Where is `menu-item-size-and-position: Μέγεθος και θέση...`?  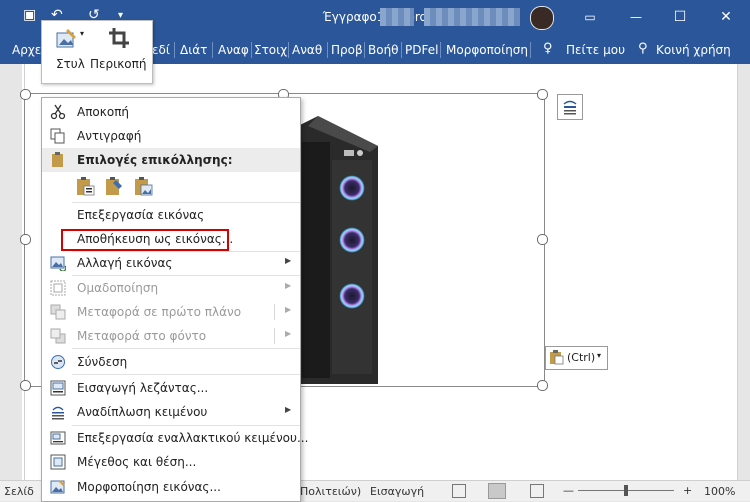 menu-item-size-and-position: Μέγεθος και θέση... is located at coordinates (171, 462).